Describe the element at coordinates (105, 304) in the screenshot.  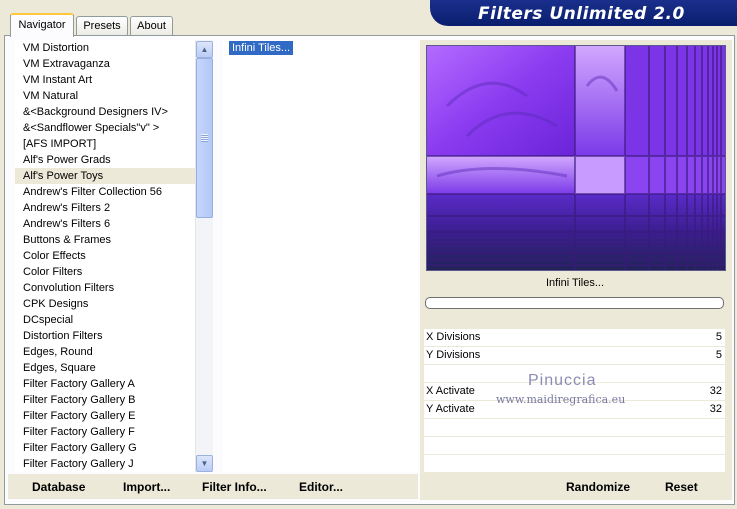
I see `category-item: CPK Designs` at that location.